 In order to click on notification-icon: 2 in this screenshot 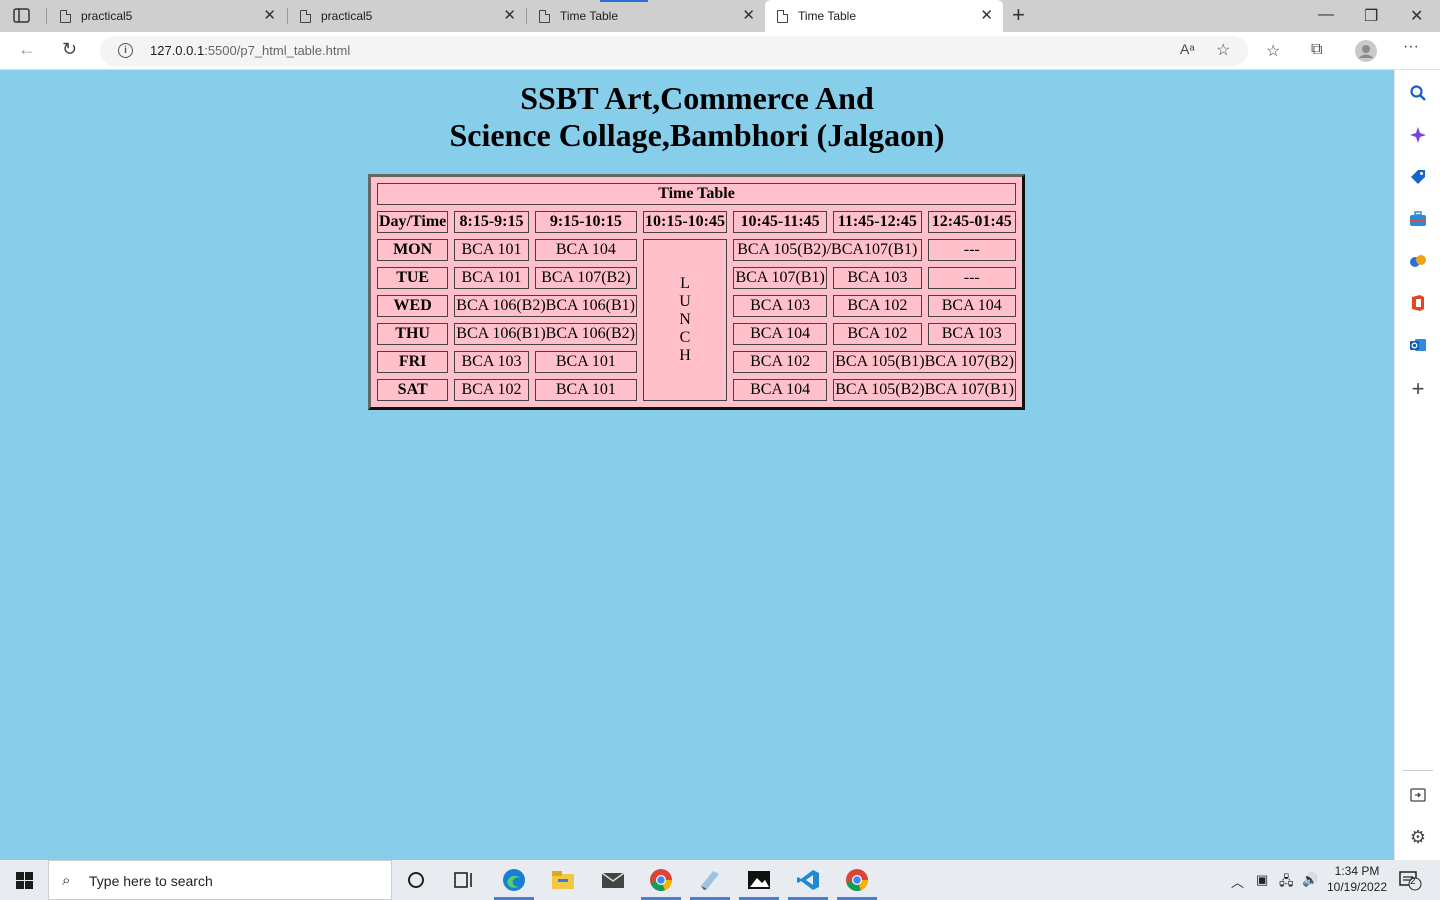, I will do `click(1411, 881)`.